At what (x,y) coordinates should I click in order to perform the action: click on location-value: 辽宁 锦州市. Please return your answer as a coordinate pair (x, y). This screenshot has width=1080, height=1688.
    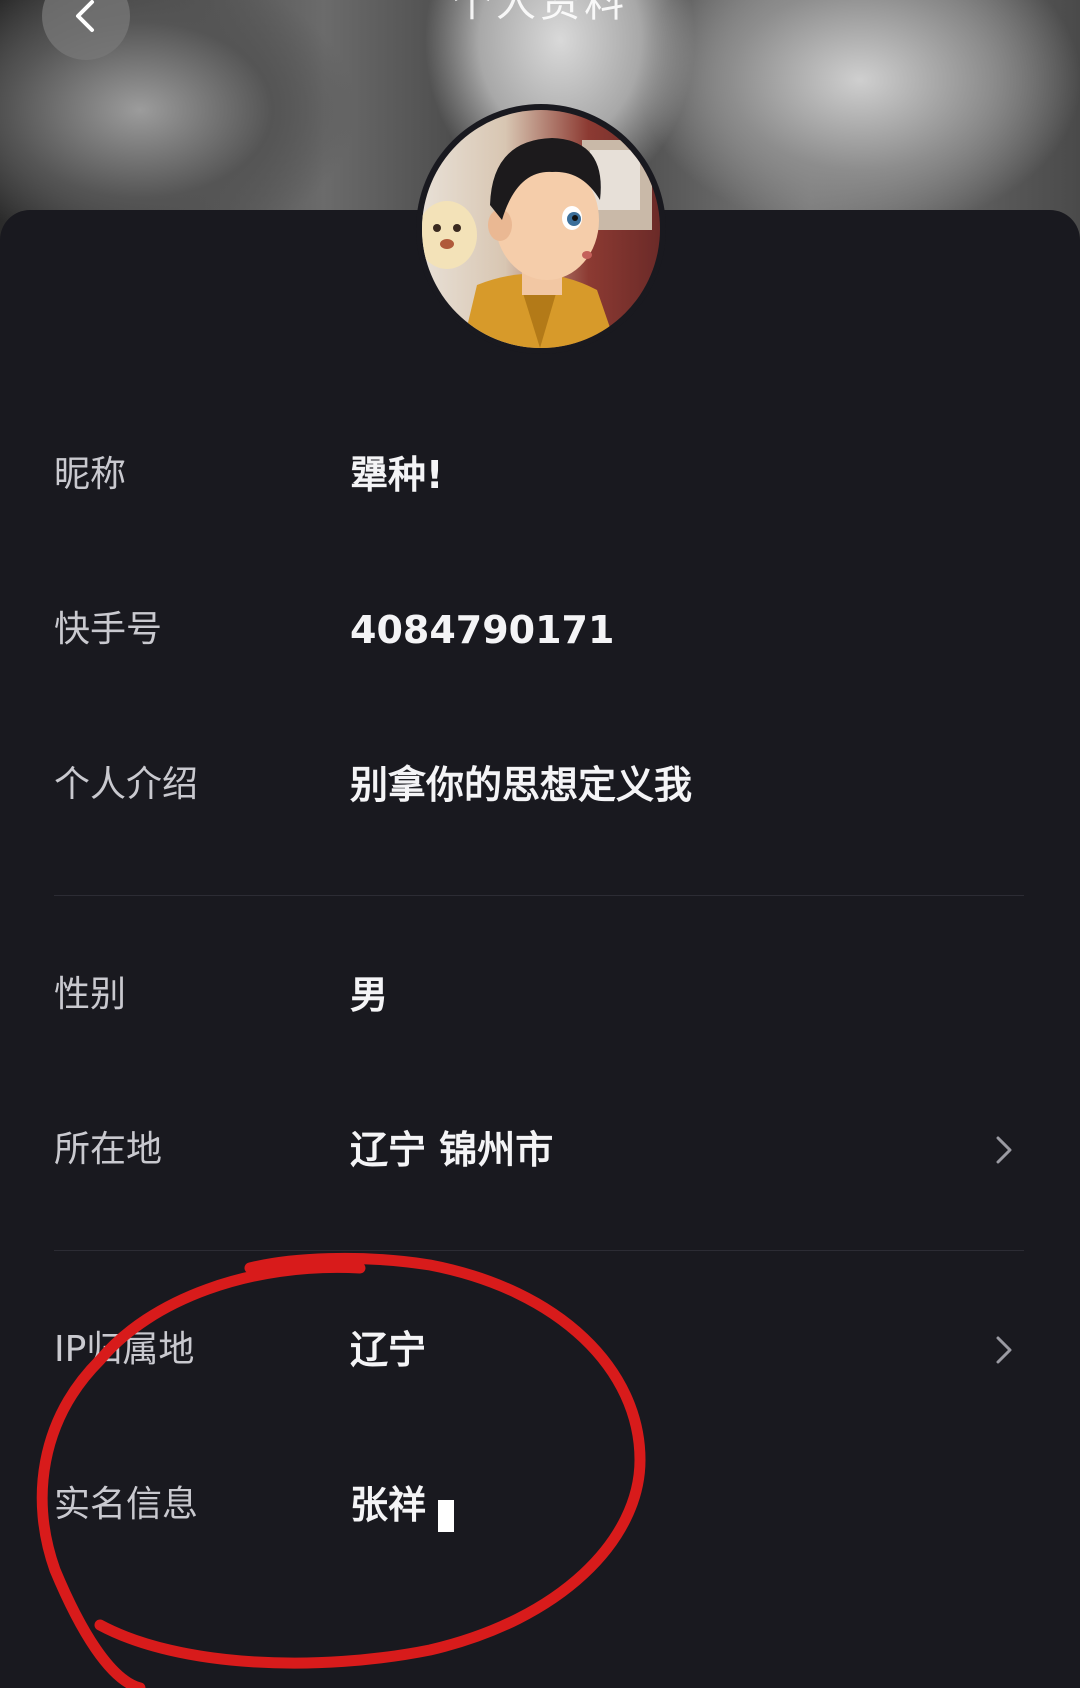
    Looking at the image, I should click on (452, 1150).